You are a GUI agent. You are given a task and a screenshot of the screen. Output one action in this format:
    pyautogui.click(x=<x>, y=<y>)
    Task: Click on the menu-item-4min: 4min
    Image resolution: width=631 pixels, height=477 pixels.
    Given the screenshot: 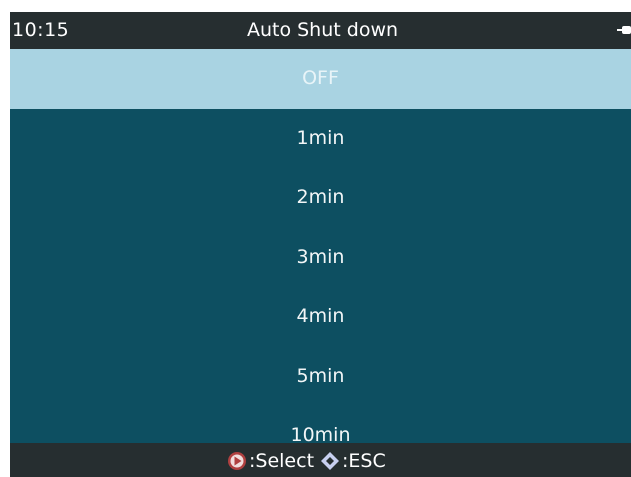 What is the action you would take?
    pyautogui.click(x=320, y=317)
    